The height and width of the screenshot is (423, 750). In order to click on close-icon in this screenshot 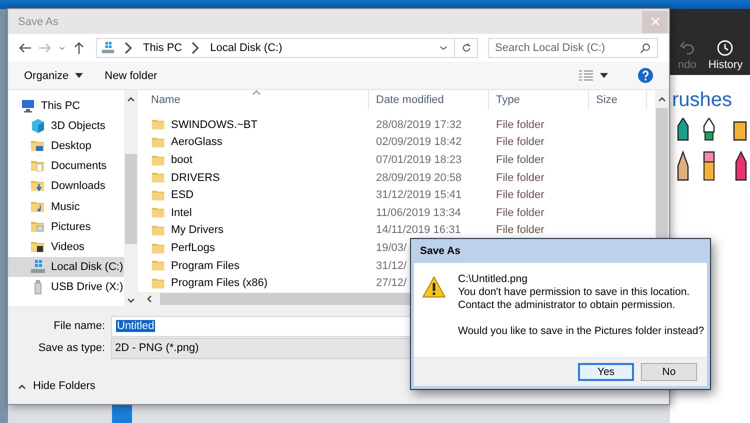, I will do `click(655, 21)`.